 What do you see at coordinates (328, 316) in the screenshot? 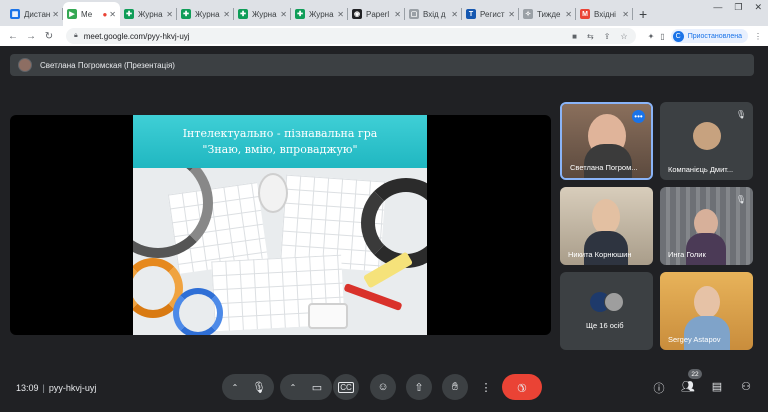
I see `power-socket` at bounding box center [328, 316].